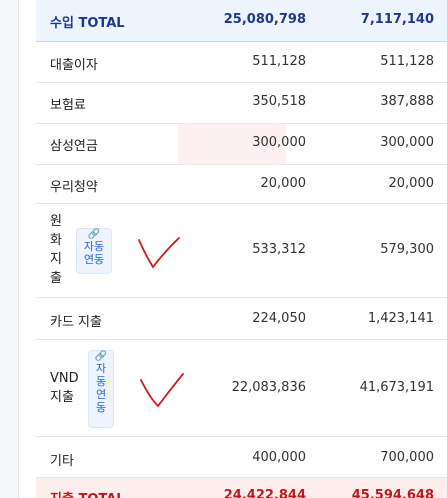 The width and height of the screenshot is (447, 498). I want to click on row-value-col1: 300,000, so click(246, 142).